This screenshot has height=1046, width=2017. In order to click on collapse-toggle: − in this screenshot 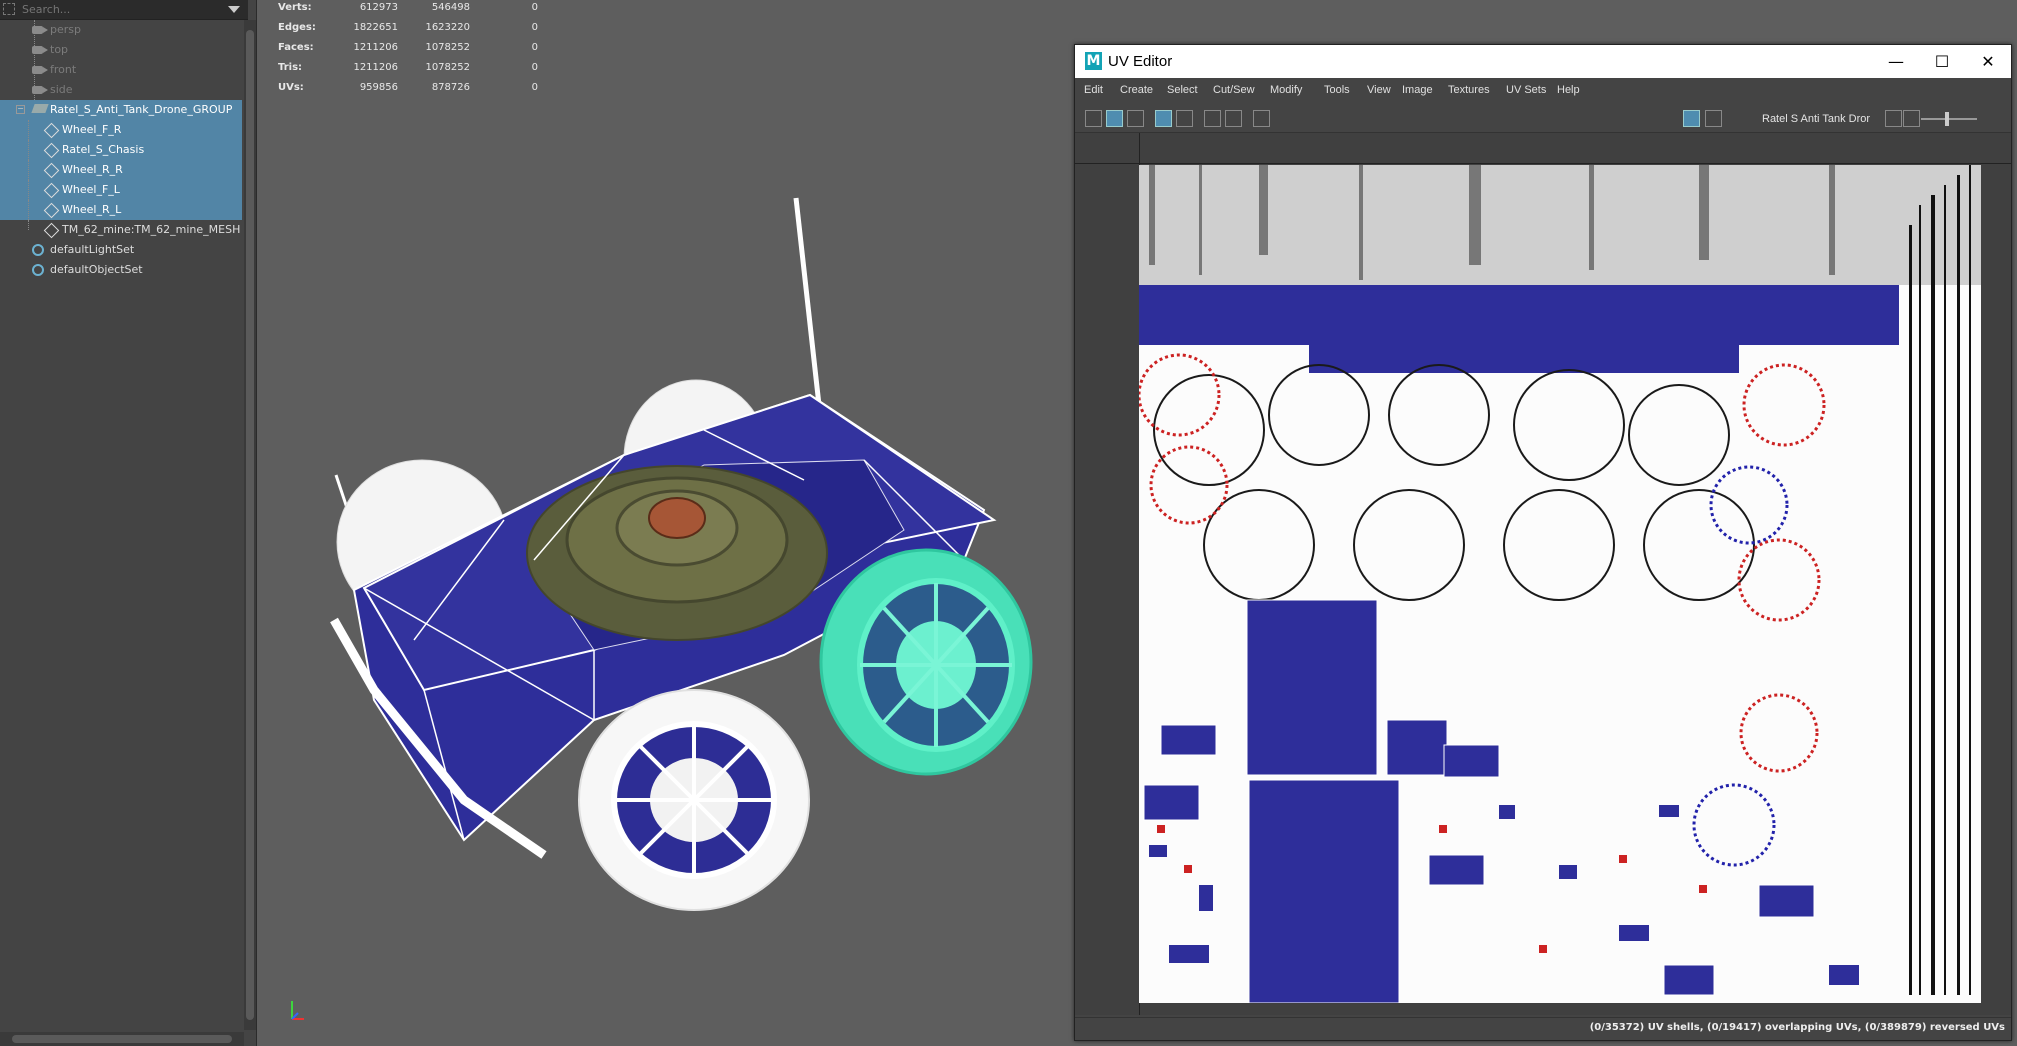, I will do `click(20, 109)`.